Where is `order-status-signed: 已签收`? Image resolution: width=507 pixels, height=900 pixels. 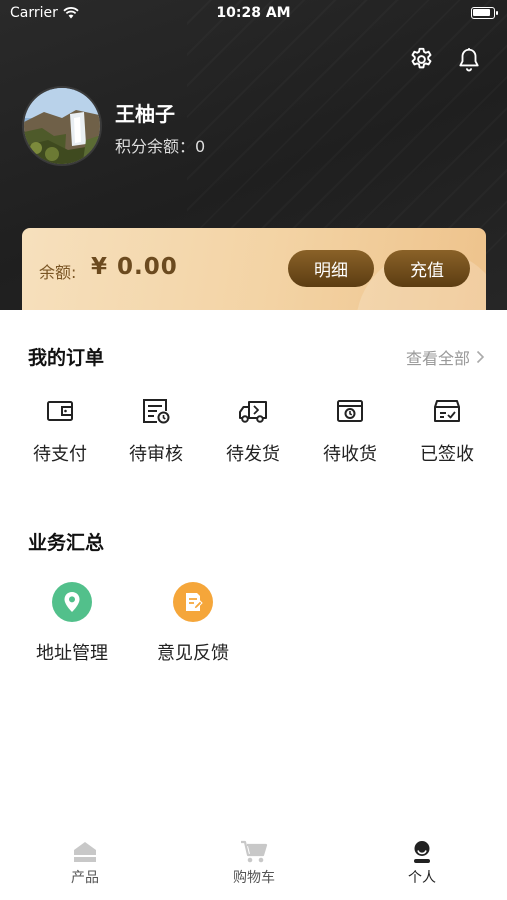 order-status-signed: 已签收 is located at coordinates (447, 431).